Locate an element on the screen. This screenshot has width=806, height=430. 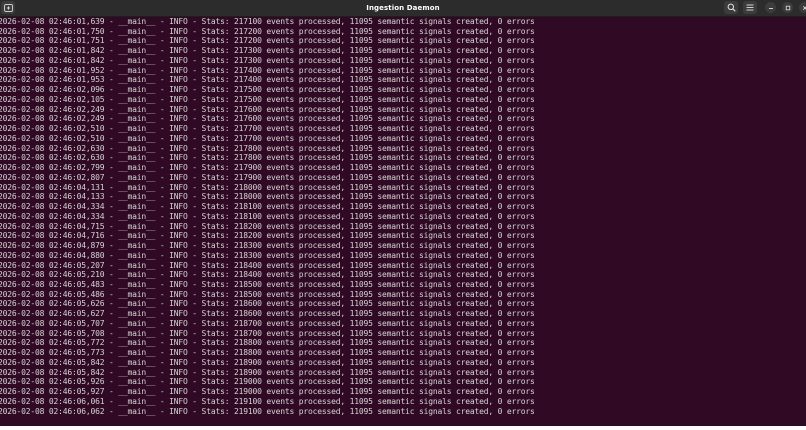
search-icon is located at coordinates (731, 7).